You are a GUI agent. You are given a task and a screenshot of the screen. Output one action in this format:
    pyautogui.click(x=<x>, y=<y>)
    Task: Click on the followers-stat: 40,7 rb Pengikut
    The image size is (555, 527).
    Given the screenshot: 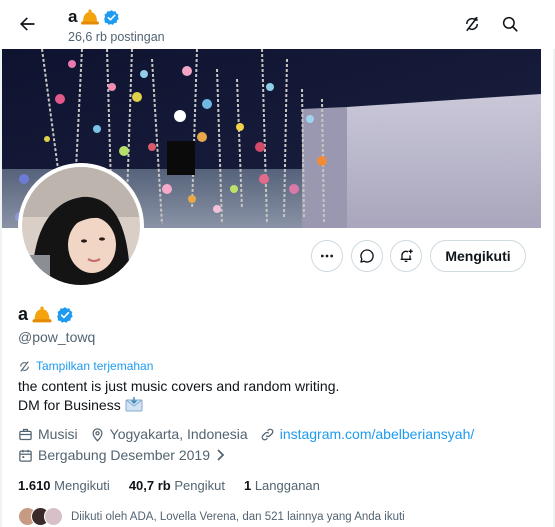 What is the action you would take?
    pyautogui.click(x=177, y=485)
    